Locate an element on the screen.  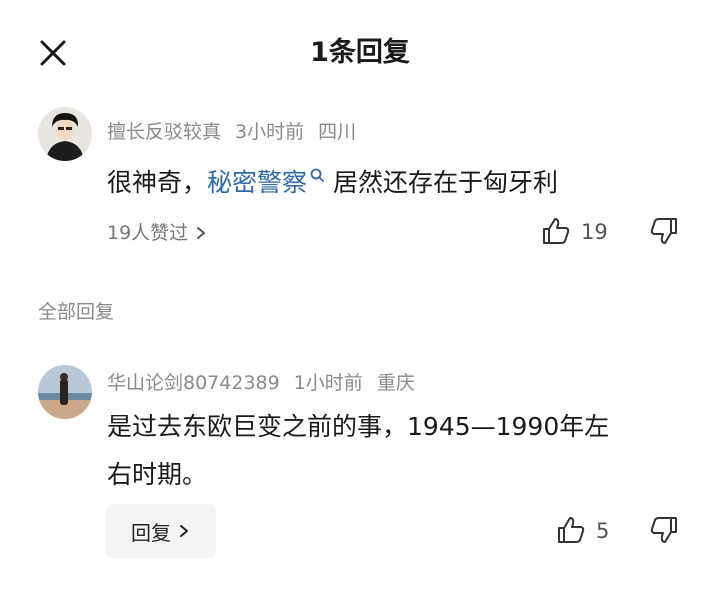
timestamp: 3小时前 is located at coordinates (270, 132).